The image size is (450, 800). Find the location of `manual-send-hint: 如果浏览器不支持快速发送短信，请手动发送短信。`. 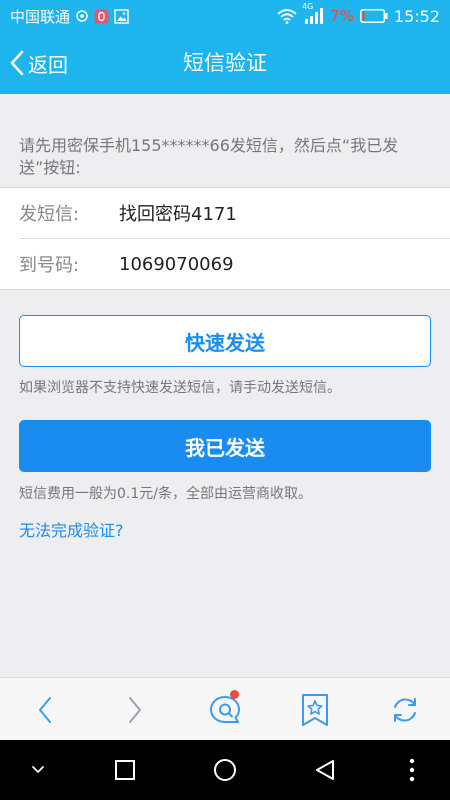

manual-send-hint: 如果浏览器不支持快速发送短信，请手动发送短信。 is located at coordinates (180, 388).